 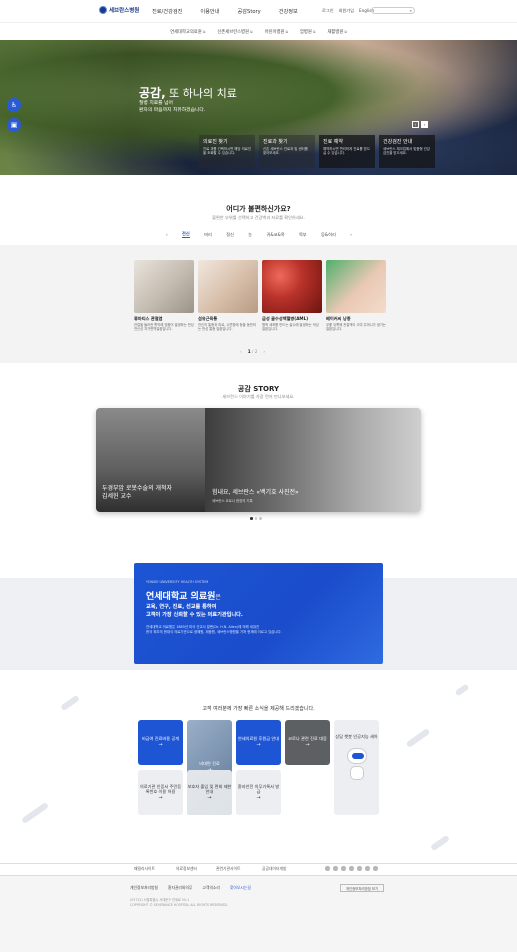 What do you see at coordinates (362, 888) in the screenshot?
I see `privacy-policy-button: 개인정보처리방침 보기` at bounding box center [362, 888].